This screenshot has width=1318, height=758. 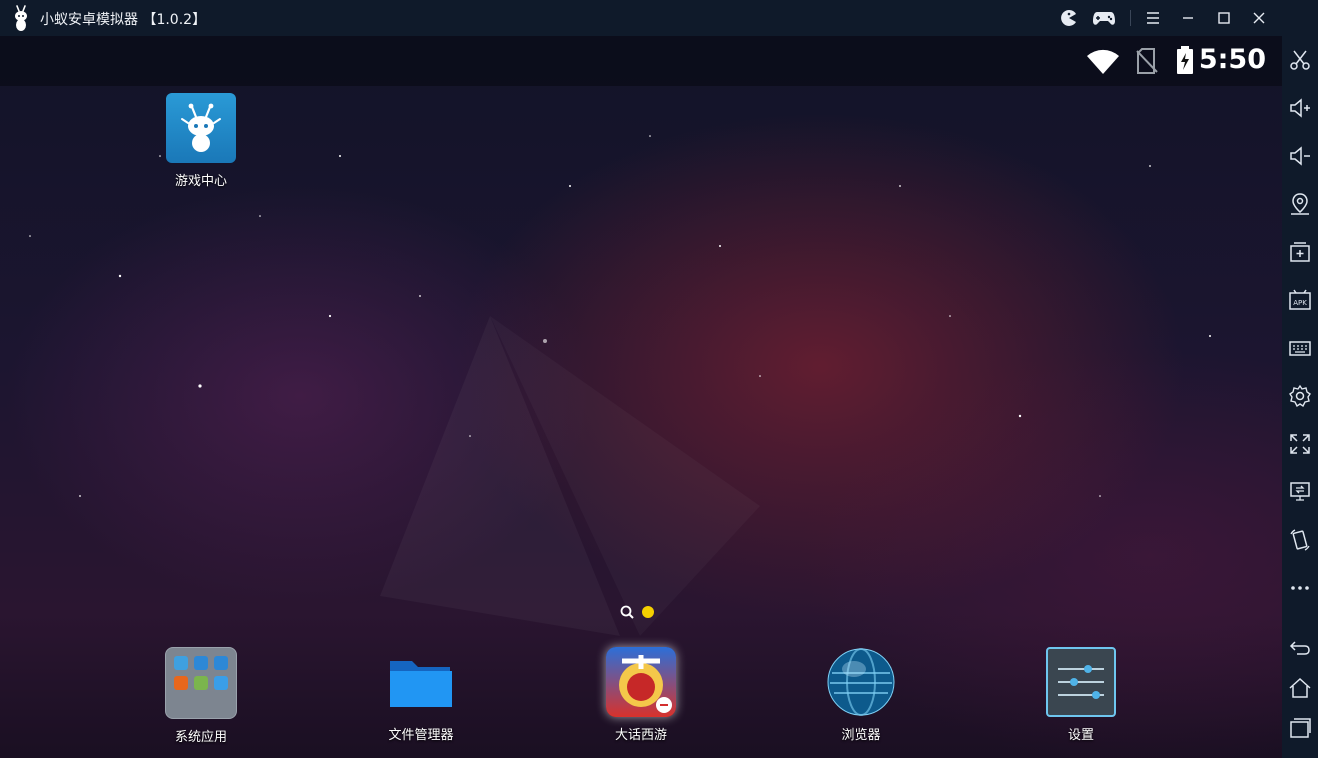 I want to click on window-title: 小蚁安卓模拟器 【1.0.2】, so click(x=123, y=20).